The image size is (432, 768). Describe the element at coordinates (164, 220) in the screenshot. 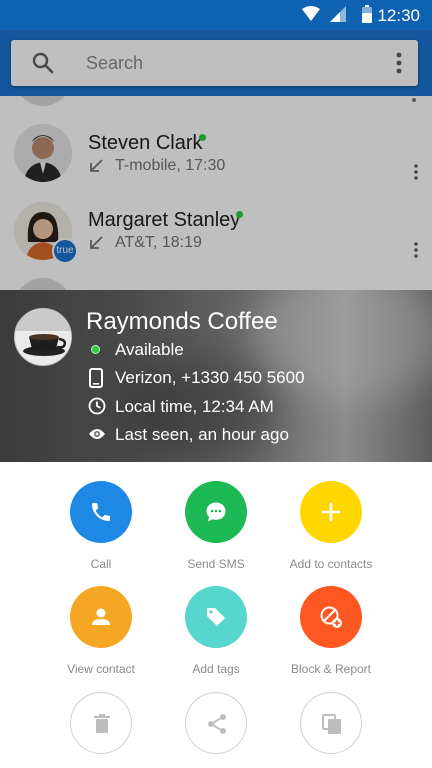

I see `contact-name: Margaret Stanley` at that location.